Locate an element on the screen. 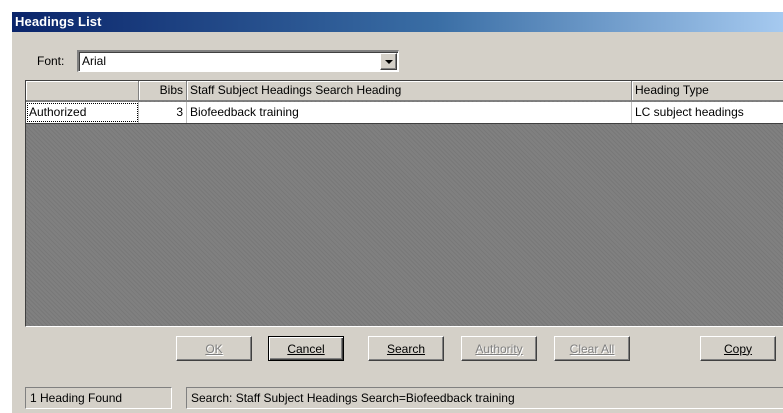  row-heading-type-cell: LC subject headings is located at coordinates (707, 112).